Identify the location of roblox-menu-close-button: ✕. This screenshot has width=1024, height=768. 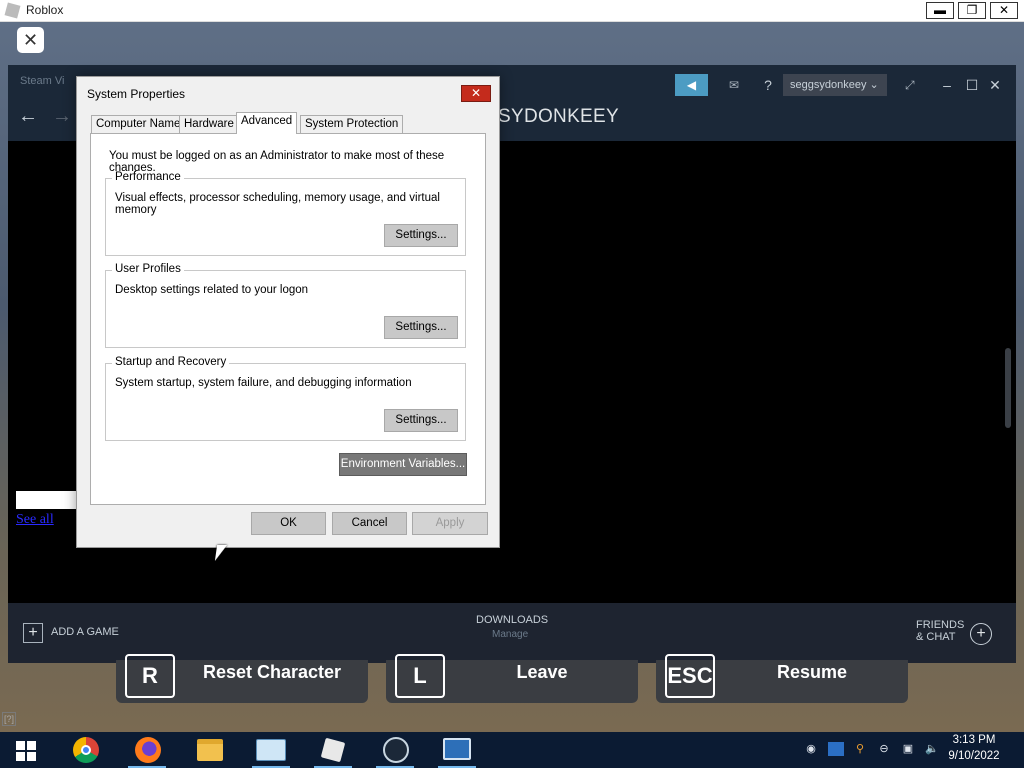
(30, 40).